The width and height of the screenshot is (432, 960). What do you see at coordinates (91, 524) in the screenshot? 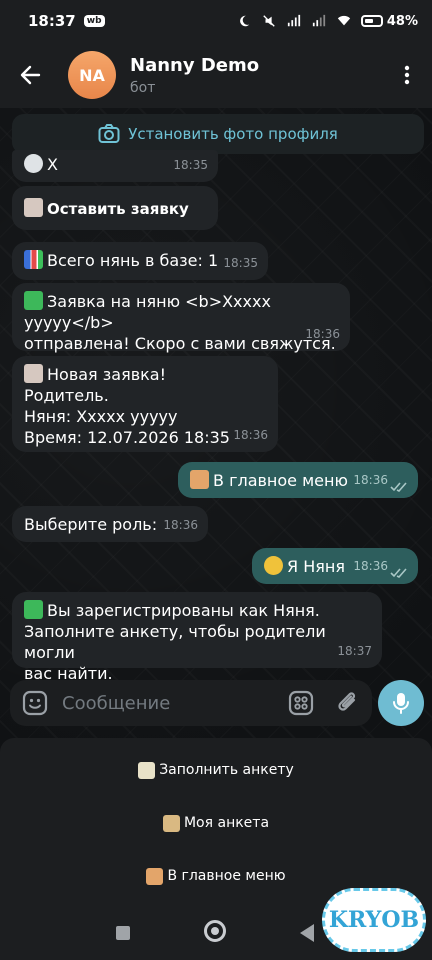
I see `message-text: Выберите роль:` at bounding box center [91, 524].